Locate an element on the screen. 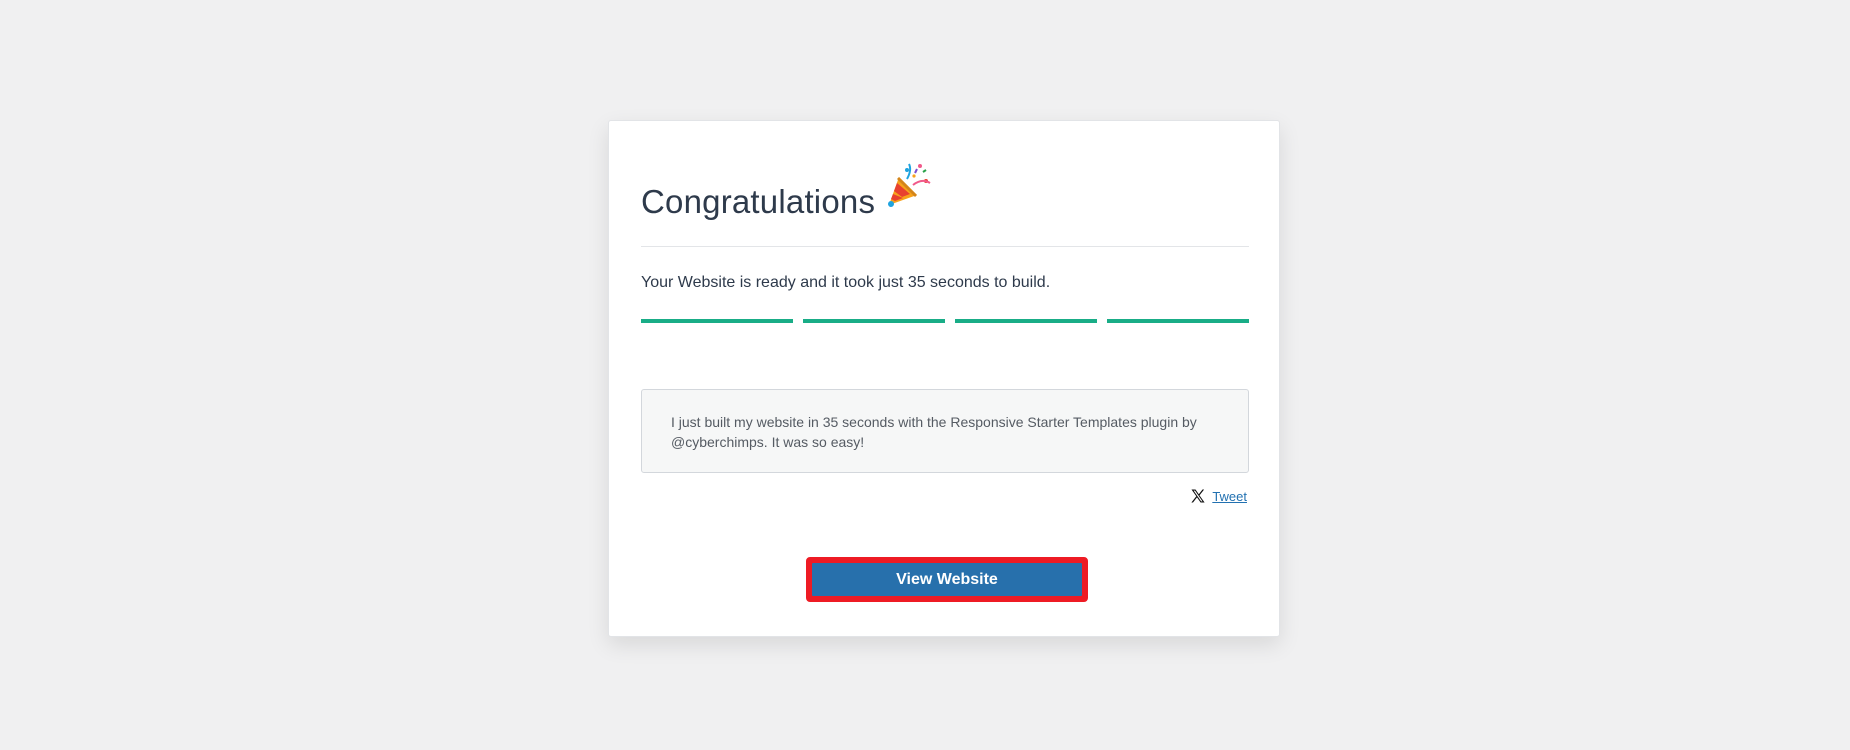 Image resolution: width=1850 pixels, height=750 pixels. build-progress-bar is located at coordinates (945, 321).